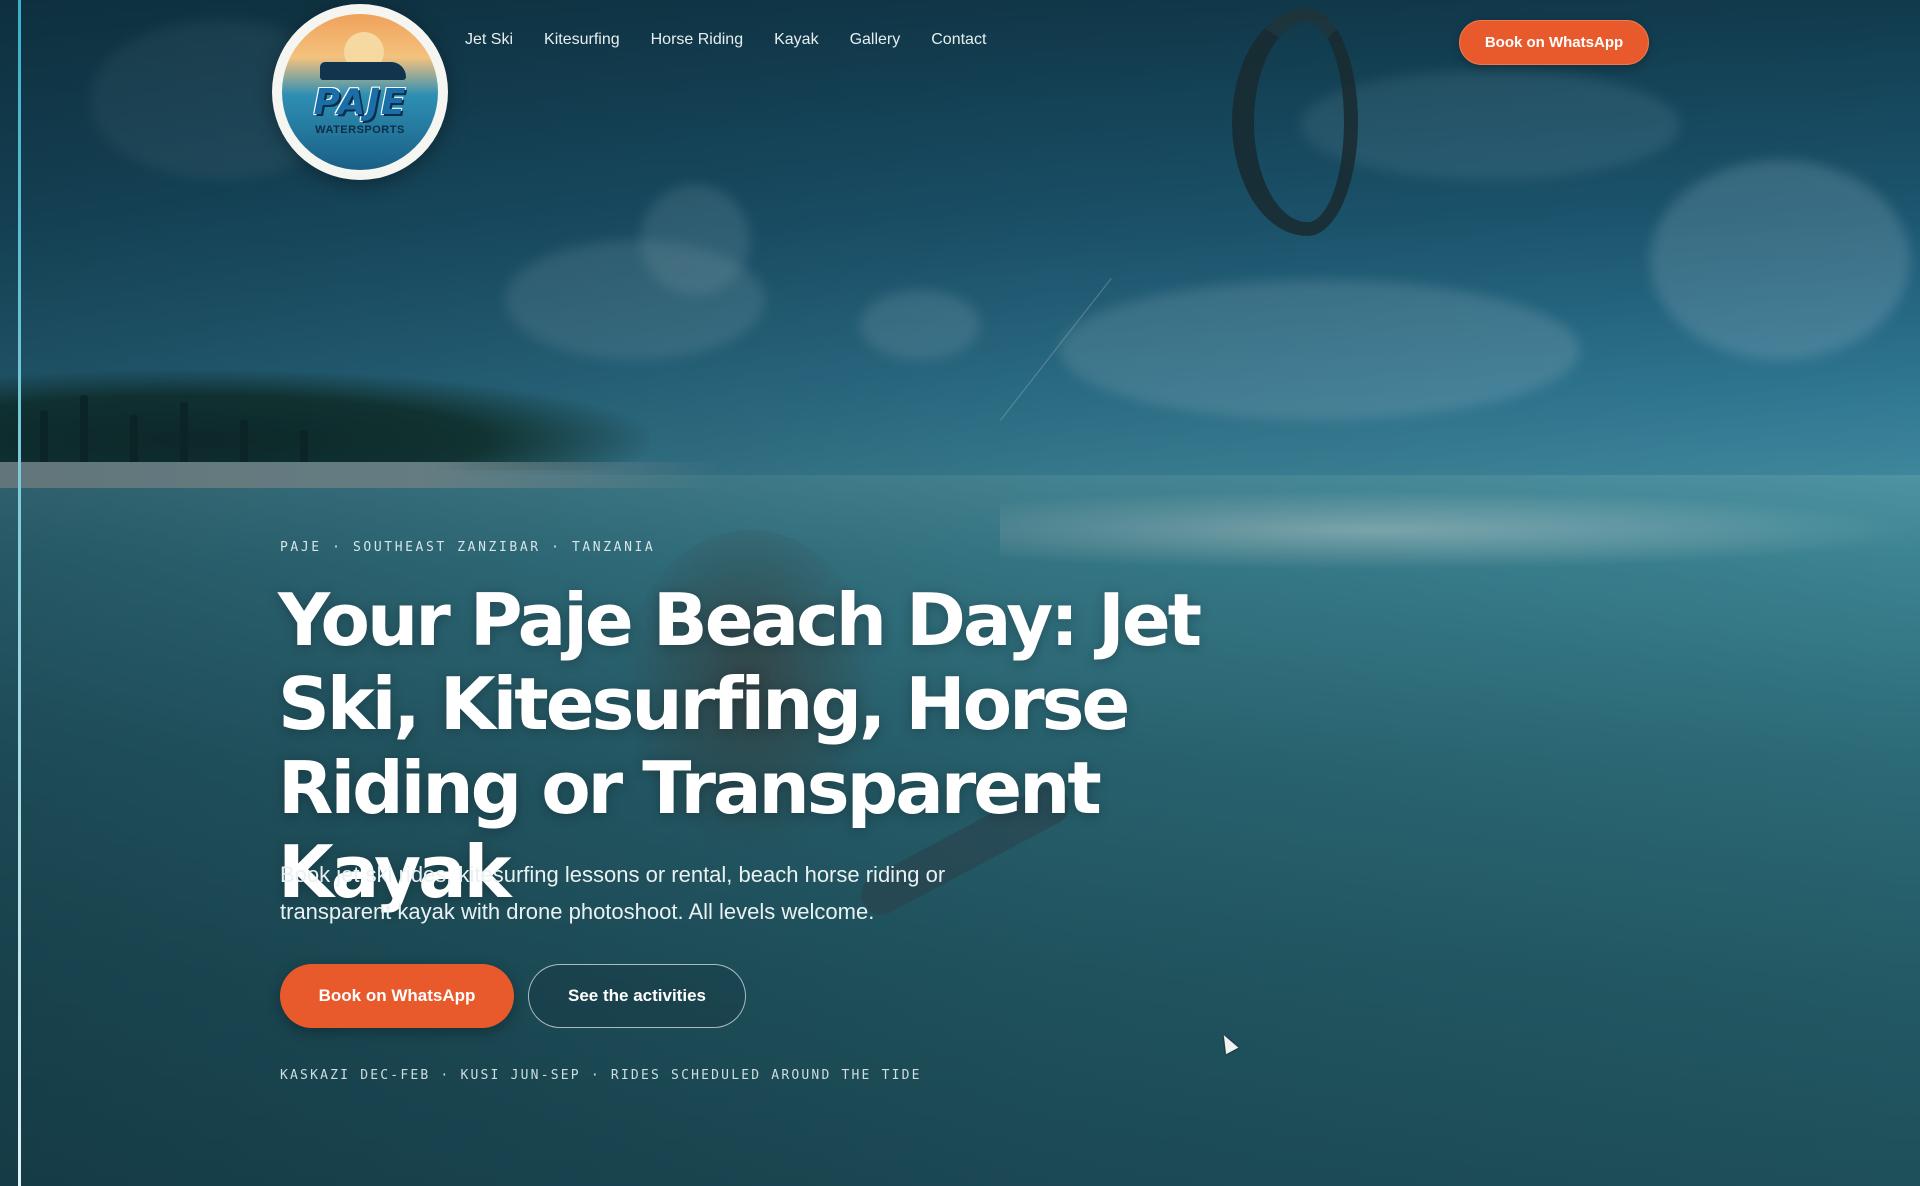 Image resolution: width=1920 pixels, height=1186 pixels. I want to click on see-activities-button: See the activities, so click(637, 996).